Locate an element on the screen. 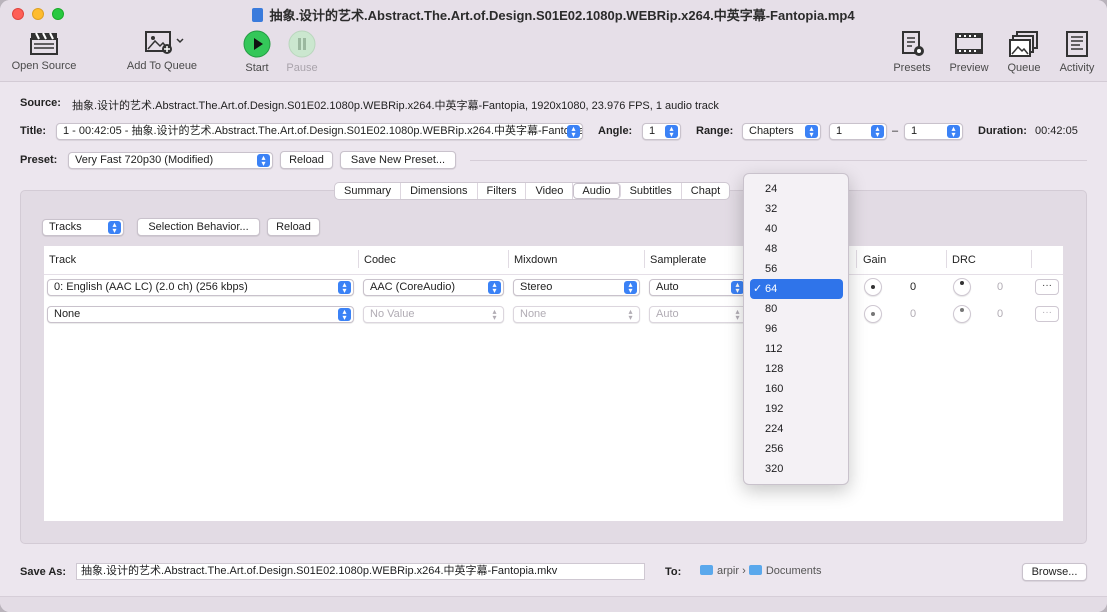 The image size is (1107, 612). bitrate-option: 192 is located at coordinates (796, 409).